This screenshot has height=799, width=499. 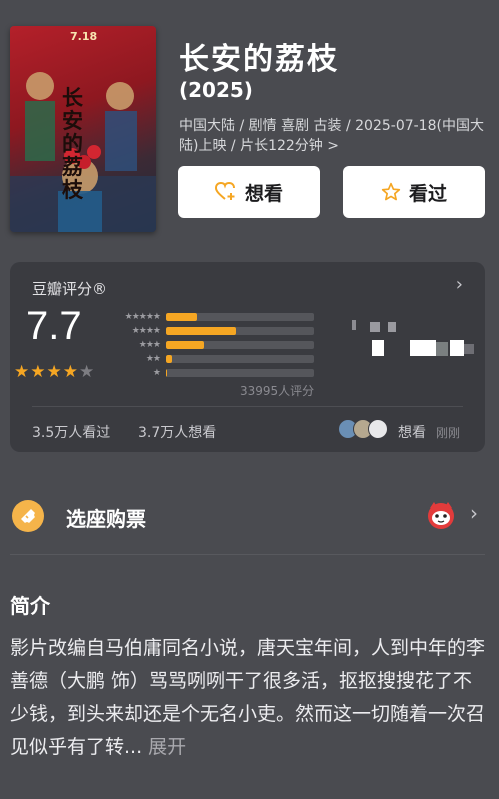 I want to click on rating-score: 7.7, so click(x=54, y=326).